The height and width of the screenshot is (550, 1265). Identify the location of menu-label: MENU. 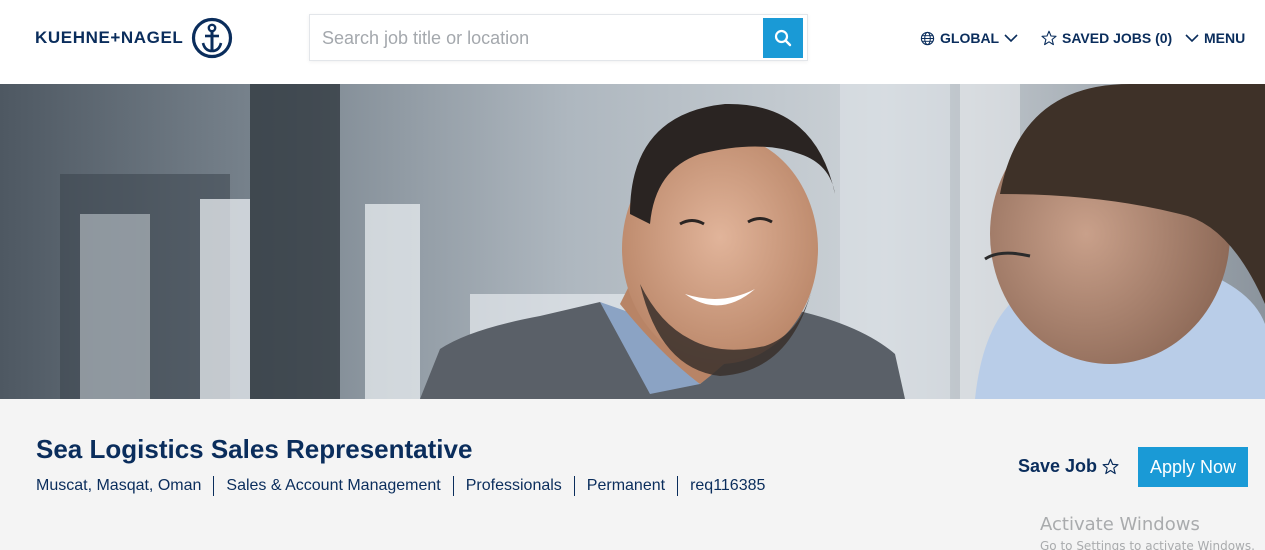
(1225, 38).